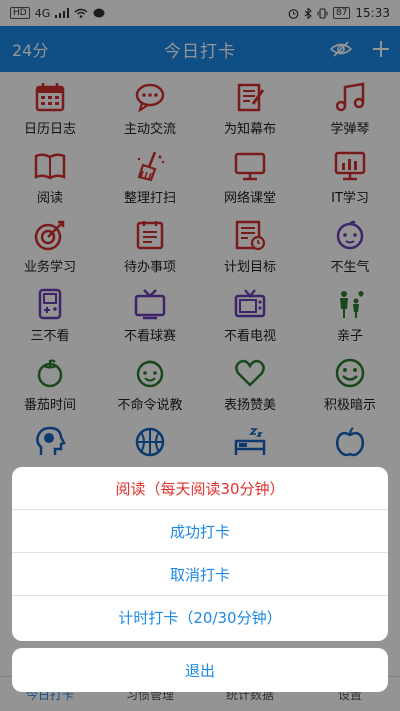  Describe the element at coordinates (200, 574) in the screenshot. I see `cancel-checkin-button: 取消打卡` at that location.